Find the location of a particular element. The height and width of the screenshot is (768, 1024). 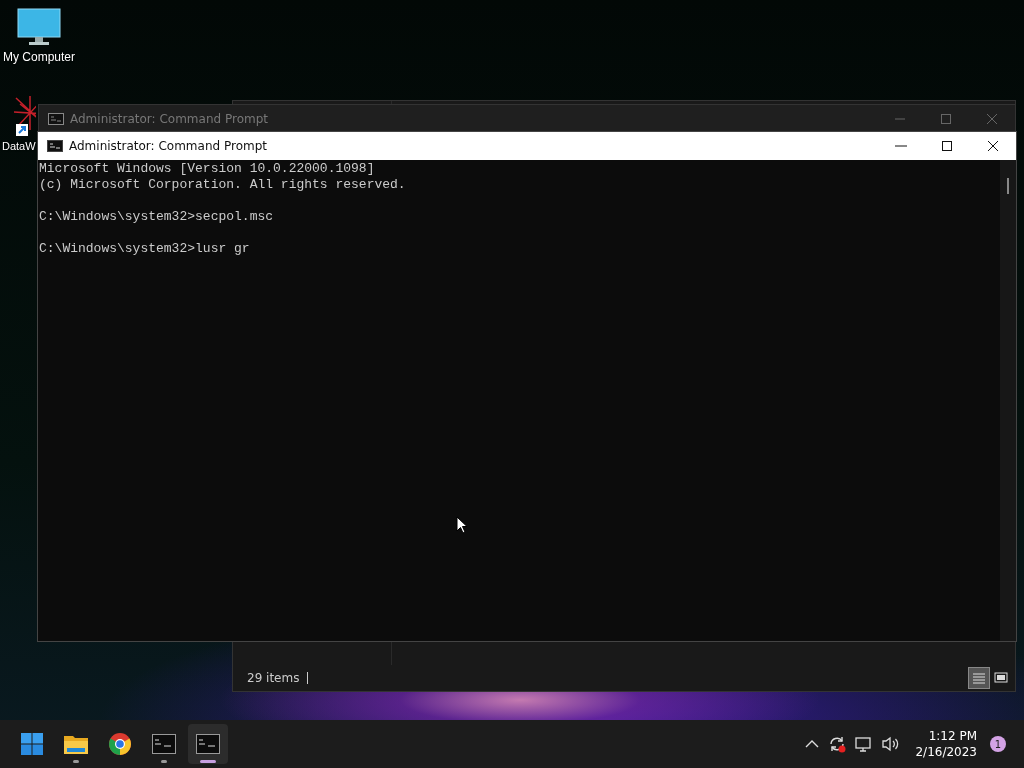

shortcut-icon is located at coordinates (24, 116).